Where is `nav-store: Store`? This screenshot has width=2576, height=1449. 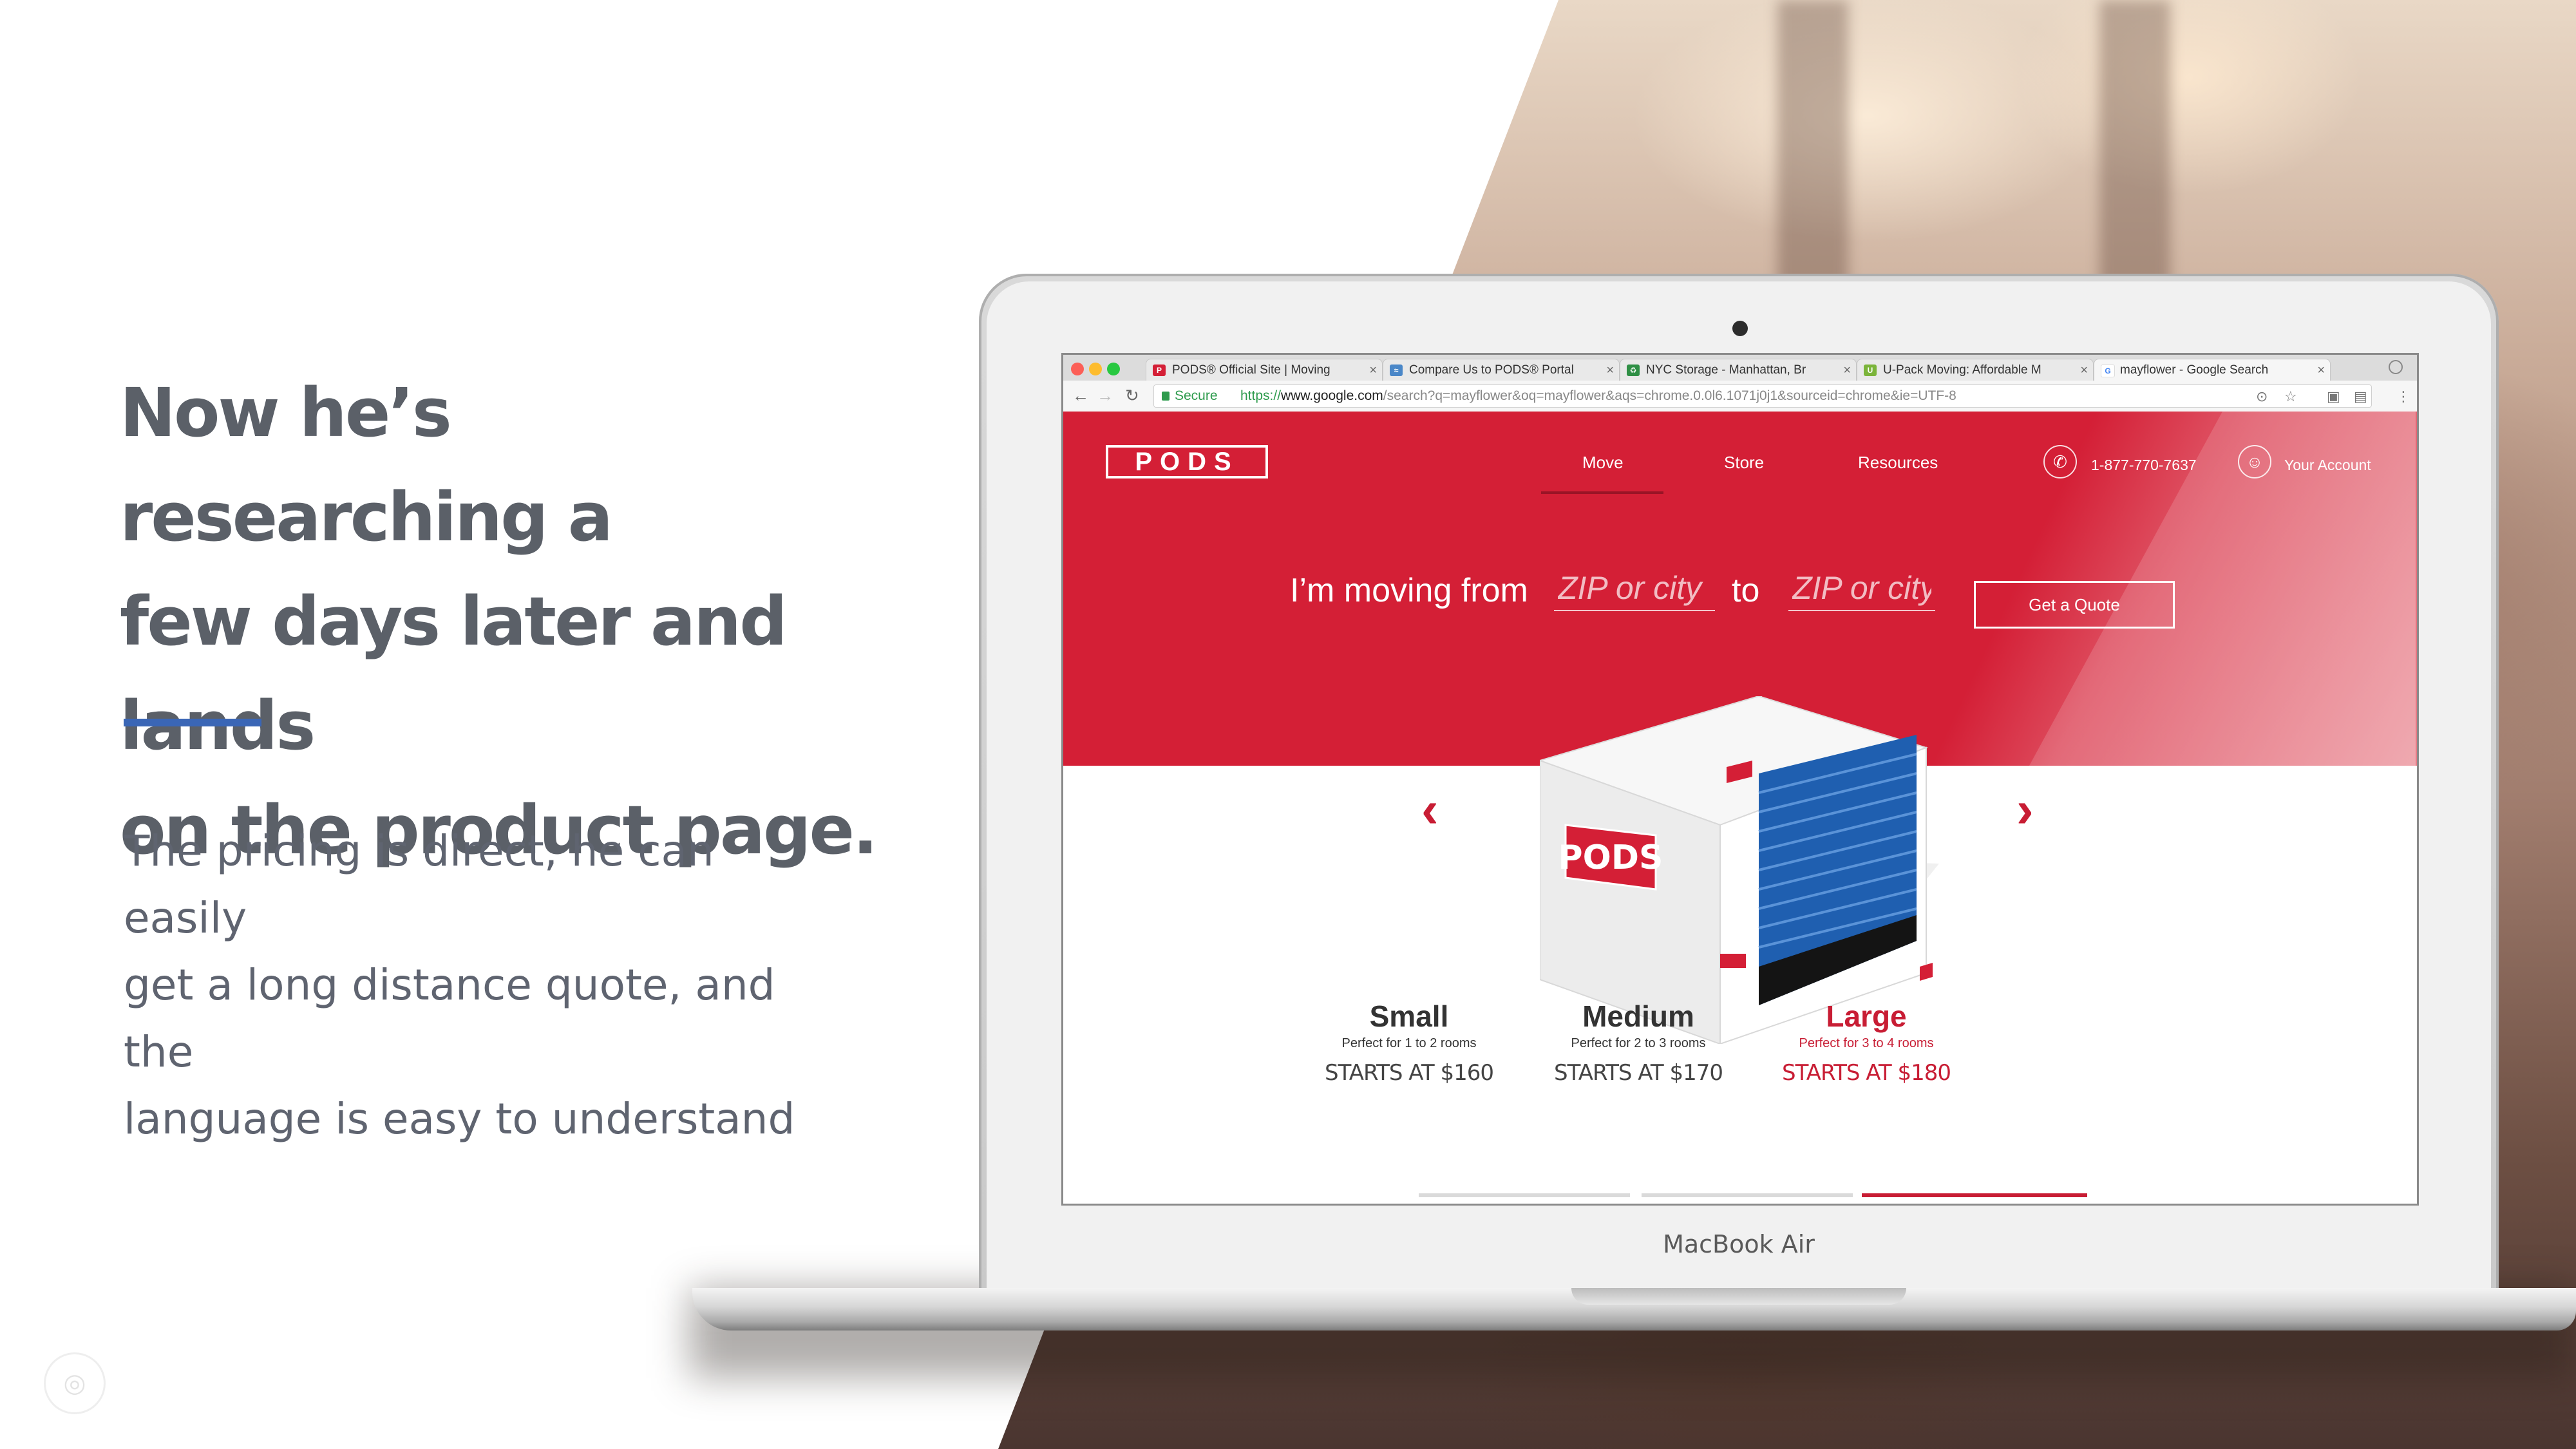 nav-store: Store is located at coordinates (1744, 463).